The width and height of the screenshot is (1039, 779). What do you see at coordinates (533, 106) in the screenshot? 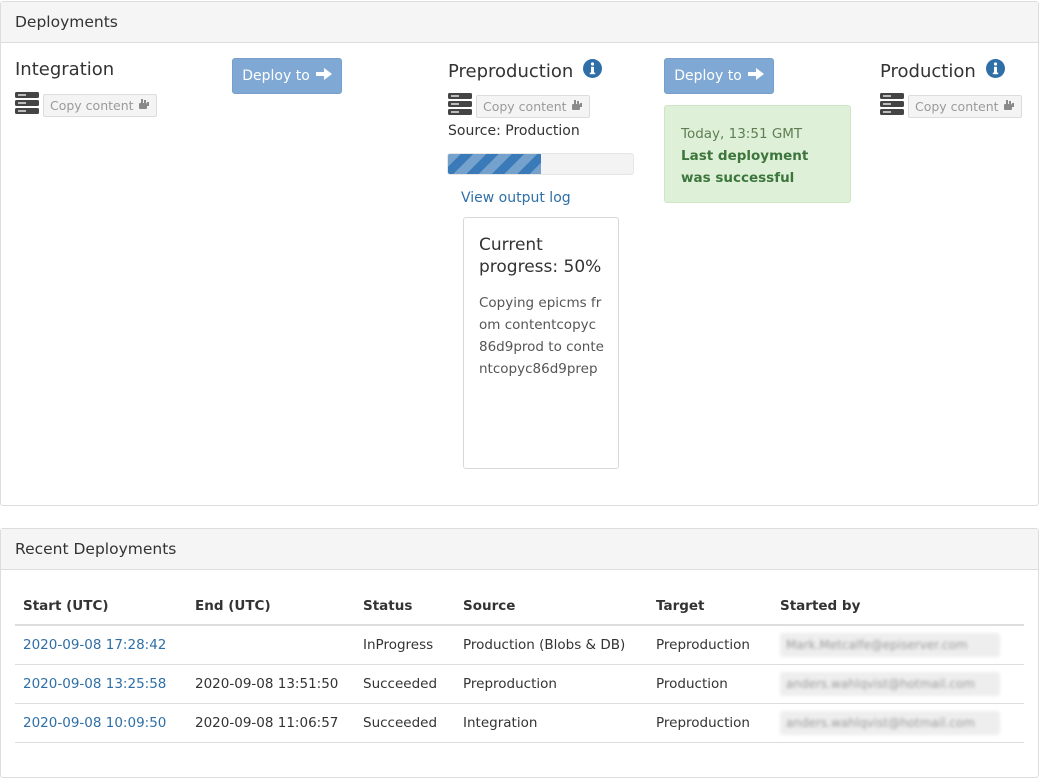
I see `copy-content-button-preproduction: Copy content` at bounding box center [533, 106].